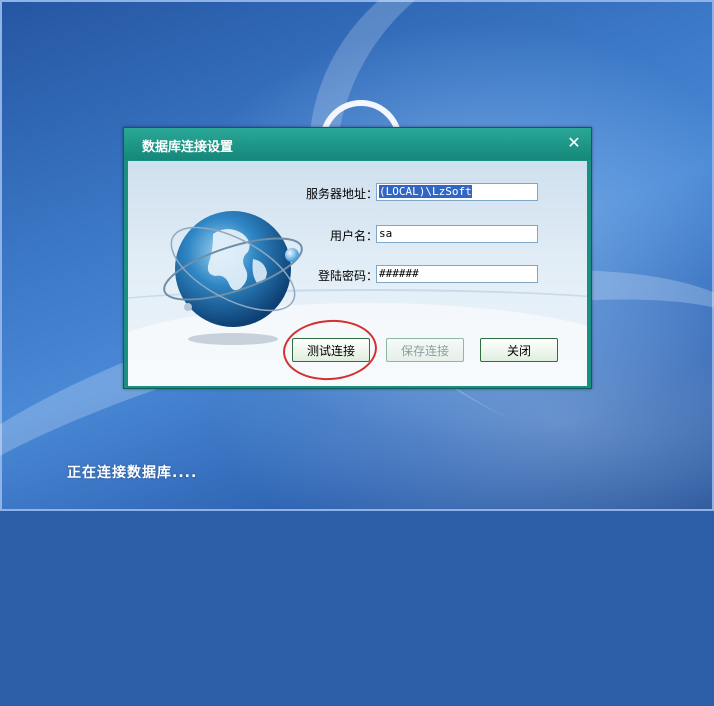 Image resolution: width=714 pixels, height=706 pixels. I want to click on password-value: ######, so click(399, 273).